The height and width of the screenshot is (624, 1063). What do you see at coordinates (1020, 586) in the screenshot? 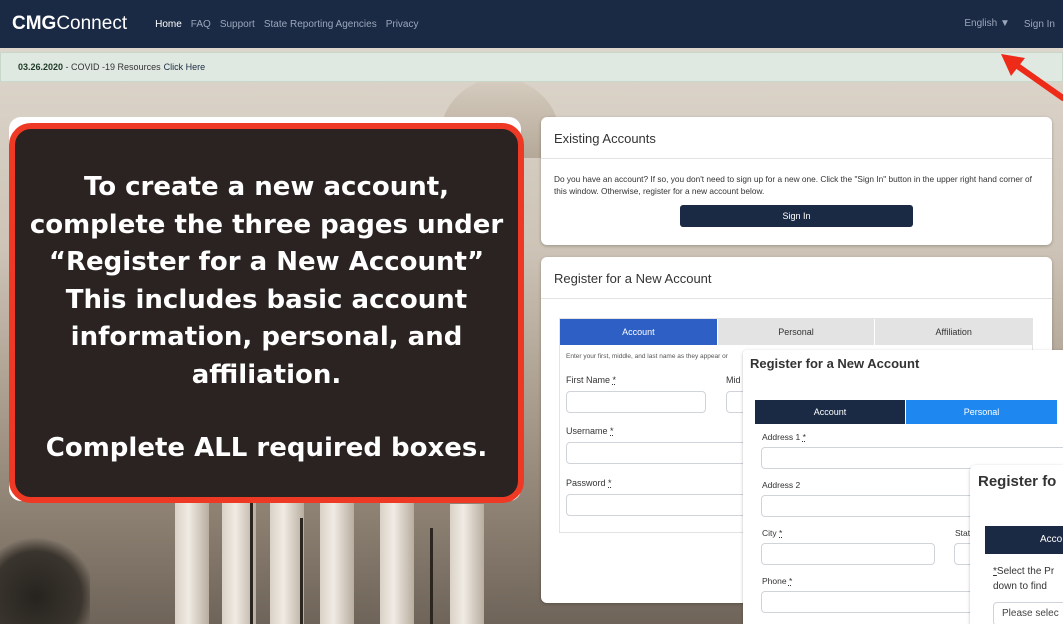
I see `affiliation-instruction-line2: down to find` at bounding box center [1020, 586].